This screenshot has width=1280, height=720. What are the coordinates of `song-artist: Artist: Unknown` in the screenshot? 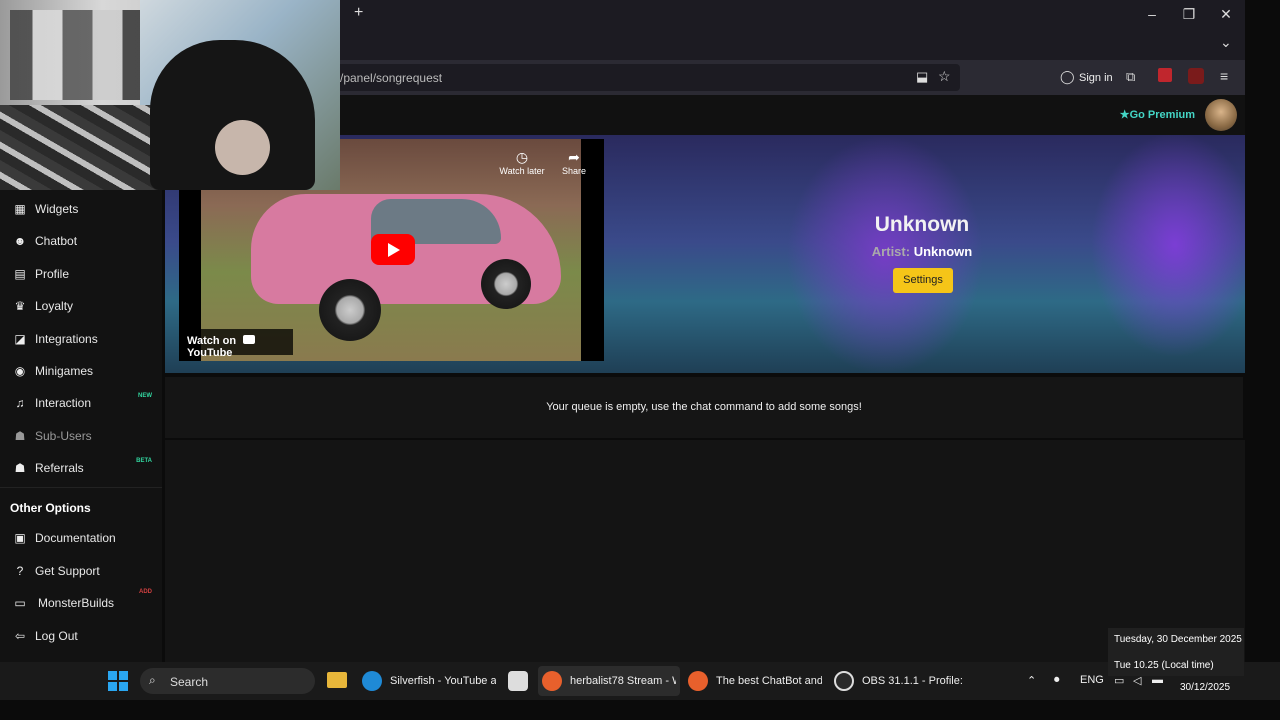 It's located at (922, 251).